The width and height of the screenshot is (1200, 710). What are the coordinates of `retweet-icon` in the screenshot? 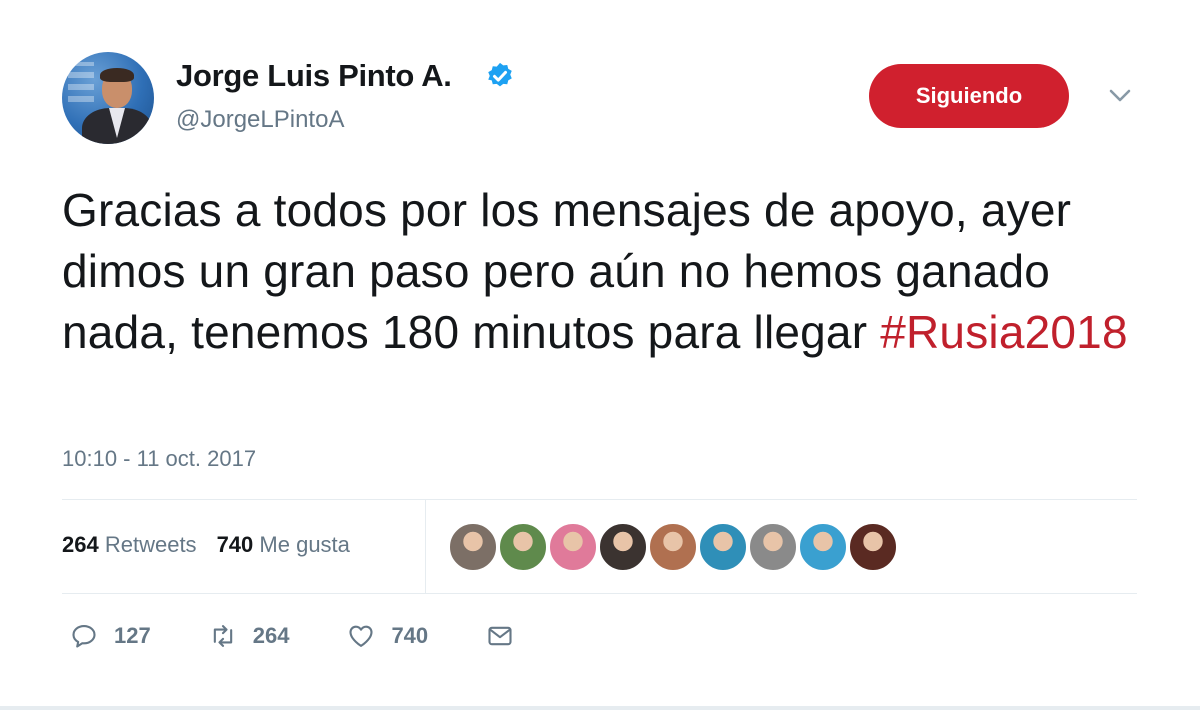 It's located at (222, 636).